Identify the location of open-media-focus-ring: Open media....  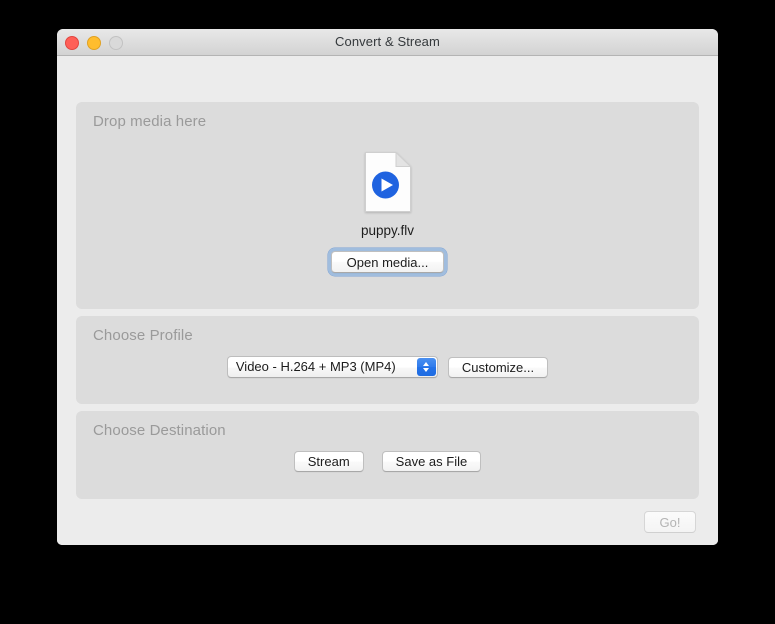
(387, 262).